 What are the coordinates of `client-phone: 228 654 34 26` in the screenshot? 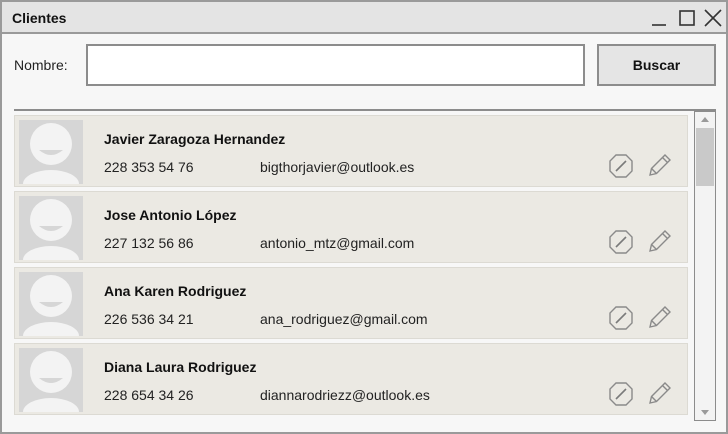 It's located at (149, 395).